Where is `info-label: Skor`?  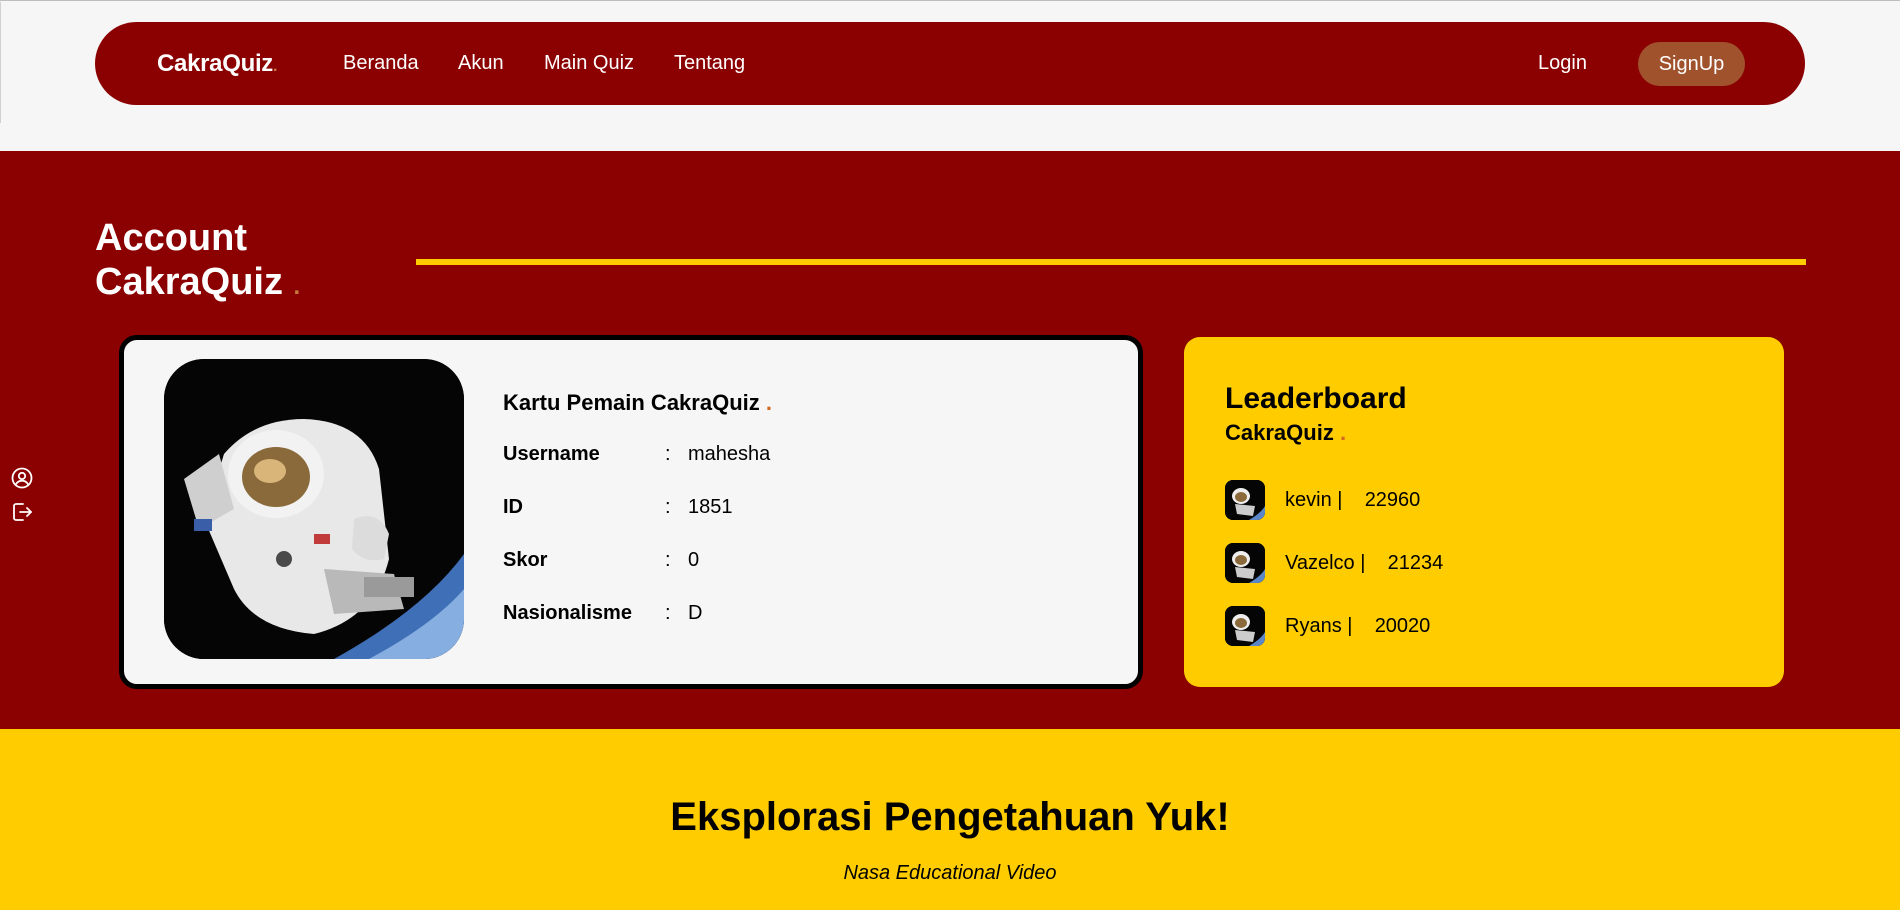 info-label: Skor is located at coordinates (525, 560).